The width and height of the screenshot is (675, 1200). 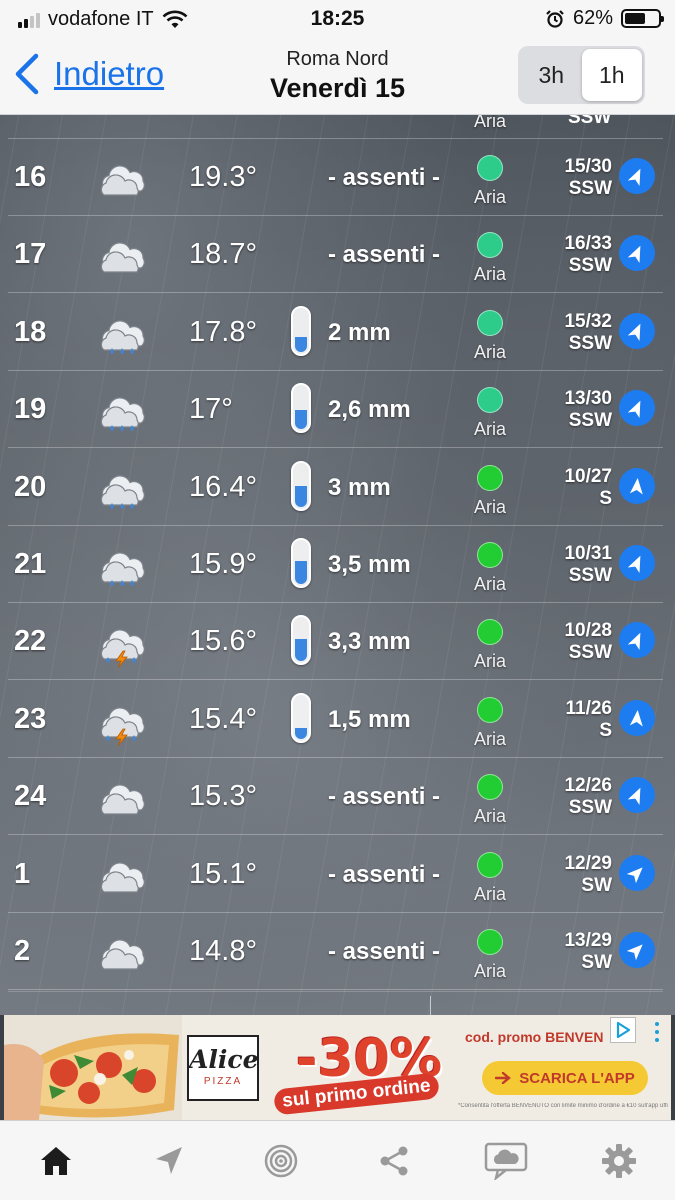 I want to click on tab-radar, so click(x=281, y=1161).